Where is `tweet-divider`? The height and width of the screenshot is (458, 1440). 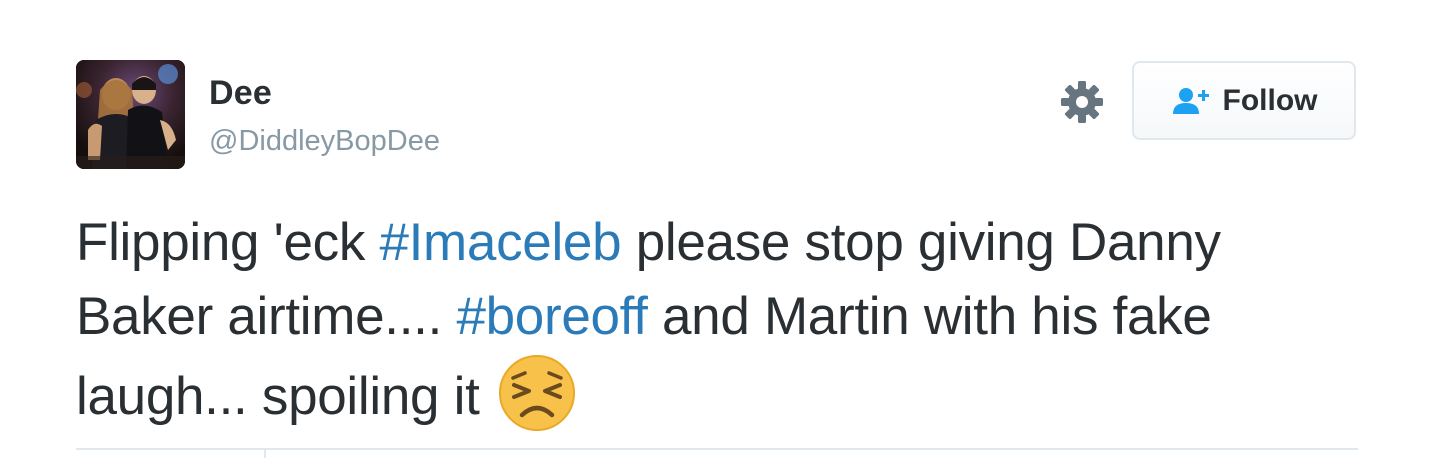 tweet-divider is located at coordinates (717, 449).